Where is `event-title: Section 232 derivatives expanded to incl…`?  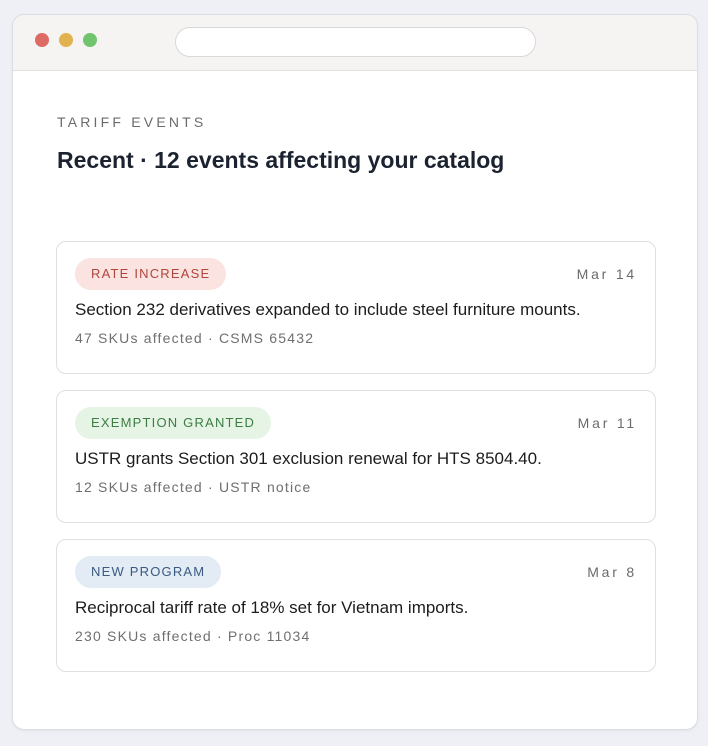
event-title: Section 232 derivatives expanded to incl… is located at coordinates (328, 309).